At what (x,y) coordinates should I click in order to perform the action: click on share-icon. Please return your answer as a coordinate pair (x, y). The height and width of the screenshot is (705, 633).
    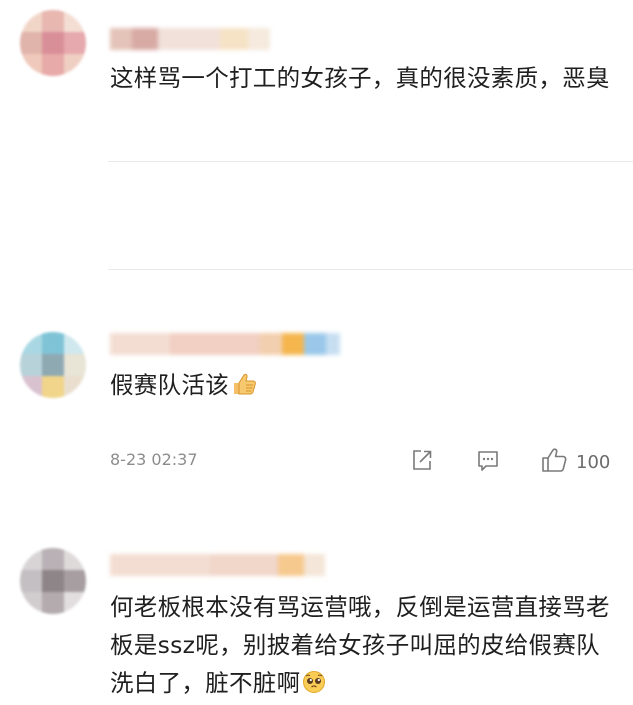
    Looking at the image, I should click on (422, 462).